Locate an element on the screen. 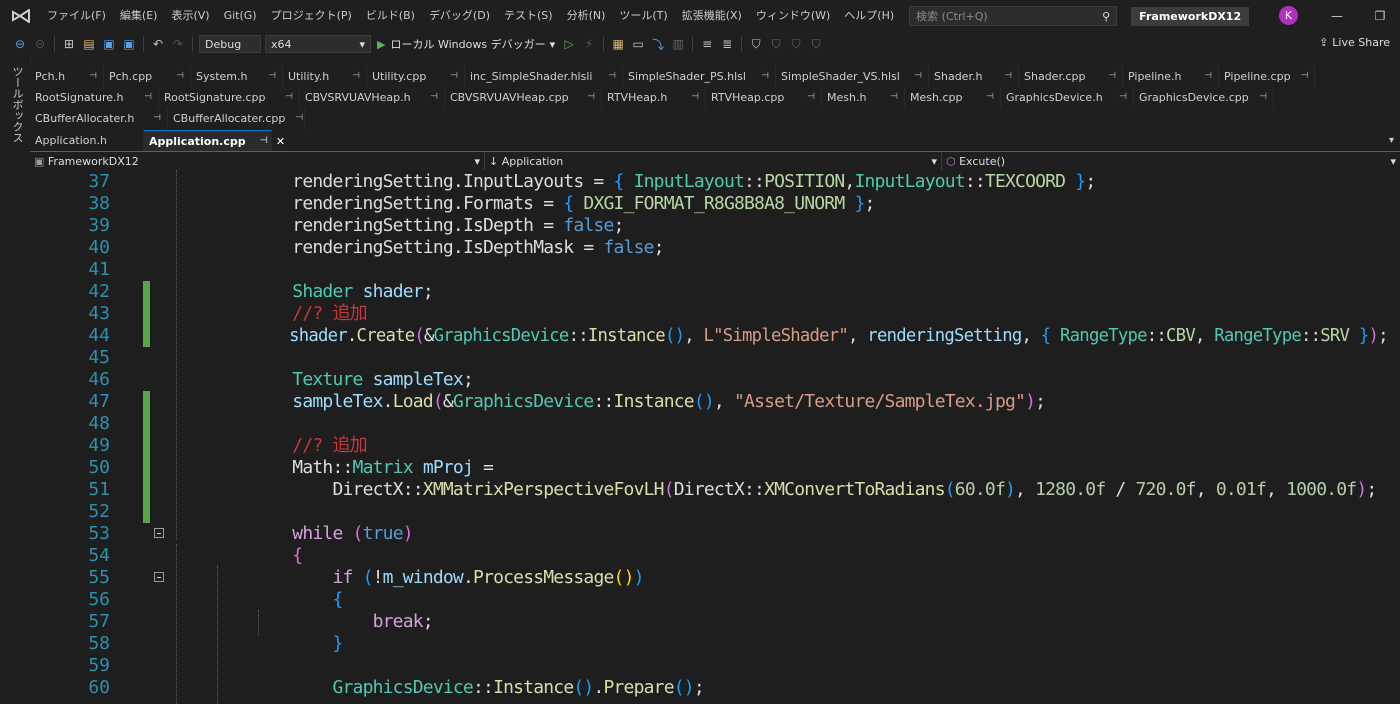 This screenshot has height=704, width=1400. menu-item: ウィンドウ(W) is located at coordinates (793, 16).